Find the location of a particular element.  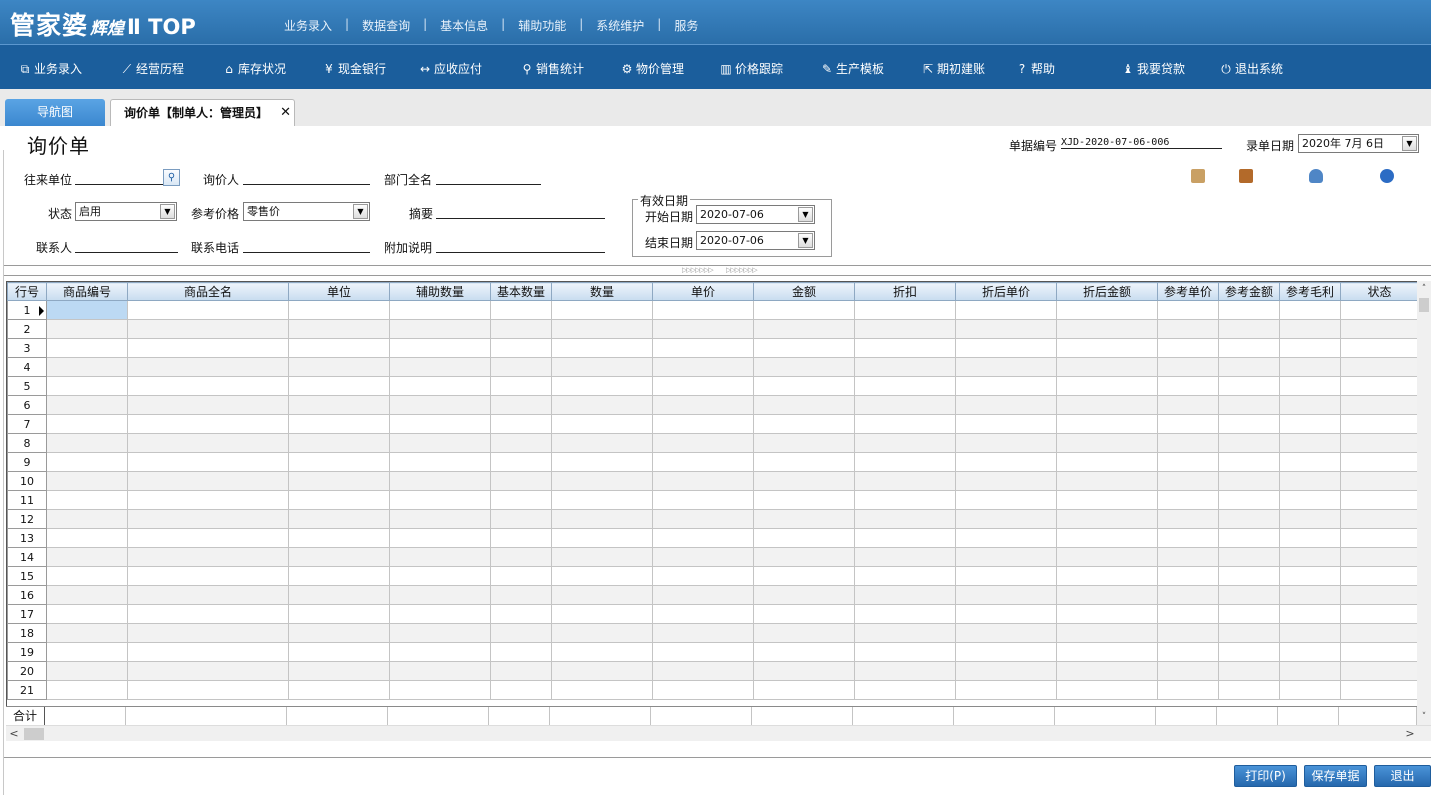

nav-item: ▥ 价格跟踪 is located at coordinates (751, 68).